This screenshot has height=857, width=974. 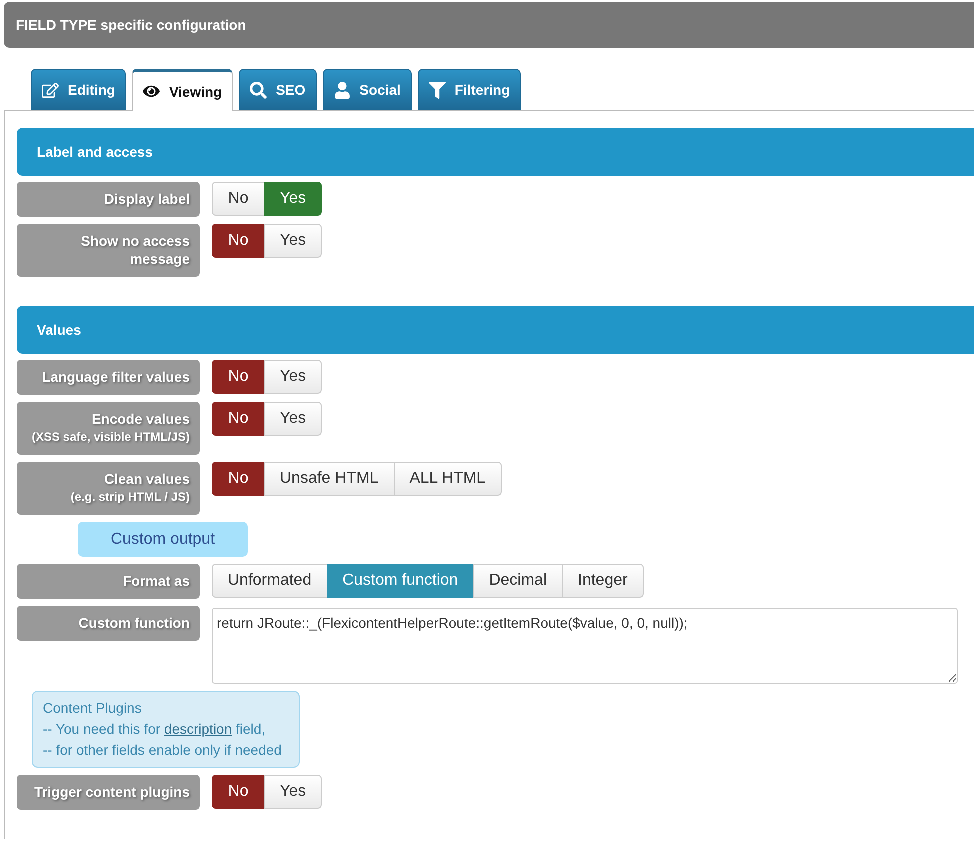 What do you see at coordinates (585, 646) in the screenshot?
I see `code-field: return JRoute::_(FlexicontentHelperRoute::getItemRoute($value, 0, 0, null));` at bounding box center [585, 646].